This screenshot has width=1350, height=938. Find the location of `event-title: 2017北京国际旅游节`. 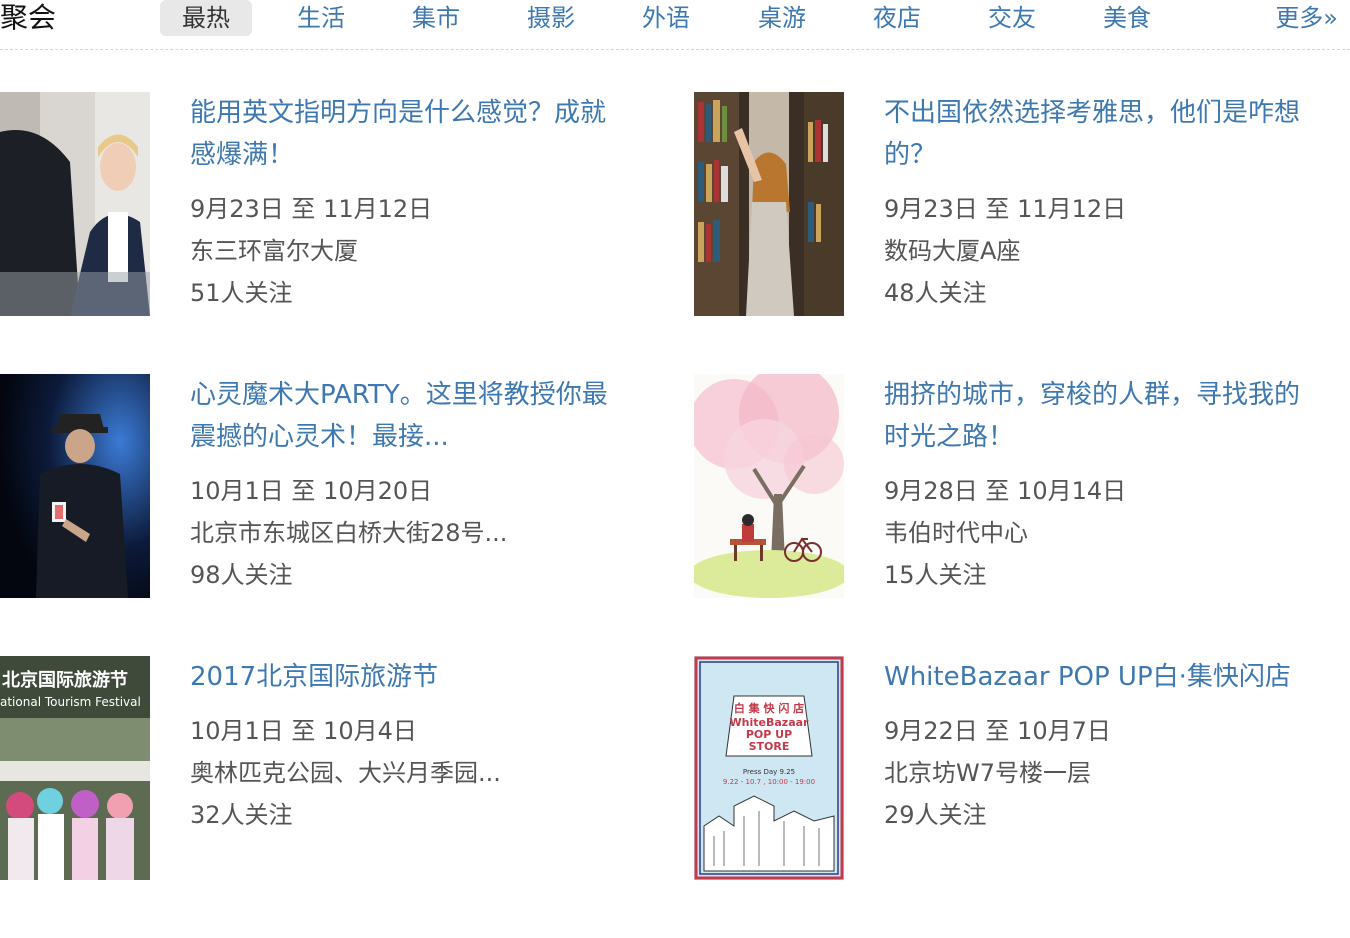

event-title: 2017北京国际旅游节 is located at coordinates (405, 677).